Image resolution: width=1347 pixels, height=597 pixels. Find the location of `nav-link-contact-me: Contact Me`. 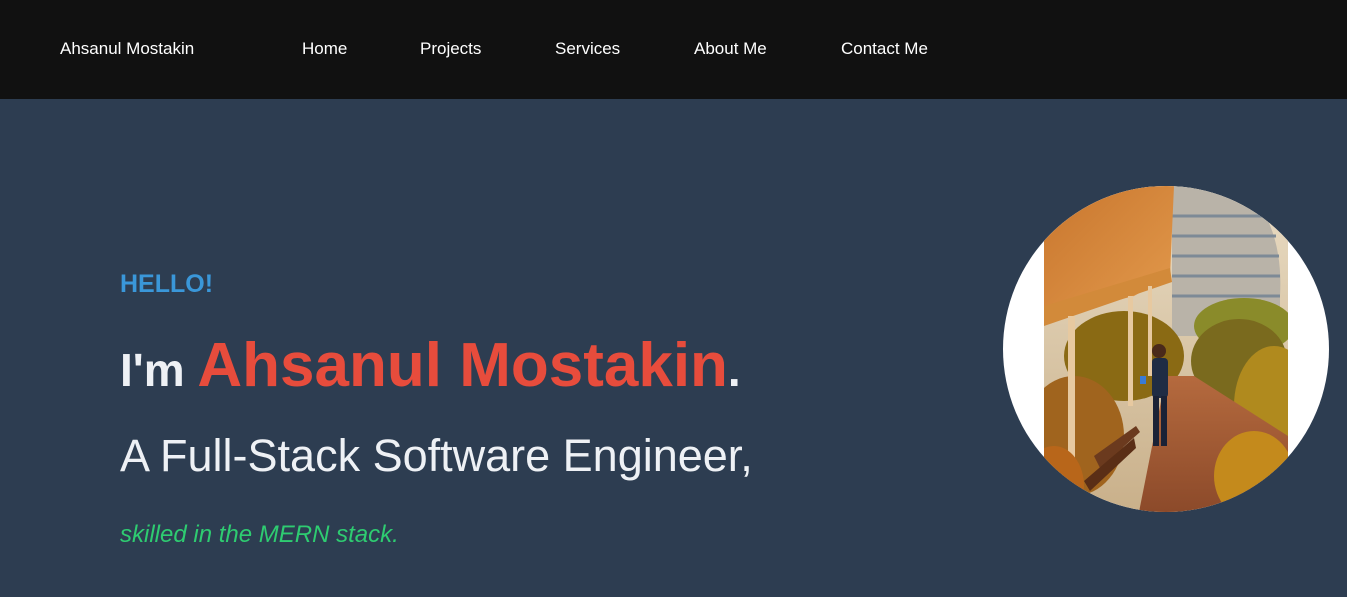

nav-link-contact-me: Contact Me is located at coordinates (884, 49).